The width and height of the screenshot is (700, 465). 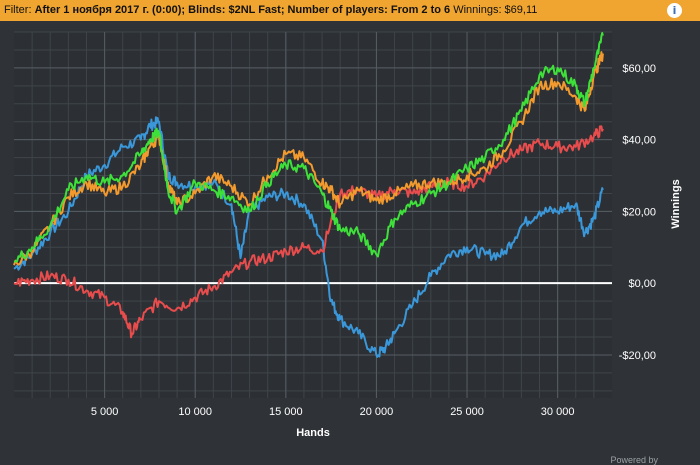 What do you see at coordinates (634, 460) in the screenshot?
I see `powered-by-label: Powered by` at bounding box center [634, 460].